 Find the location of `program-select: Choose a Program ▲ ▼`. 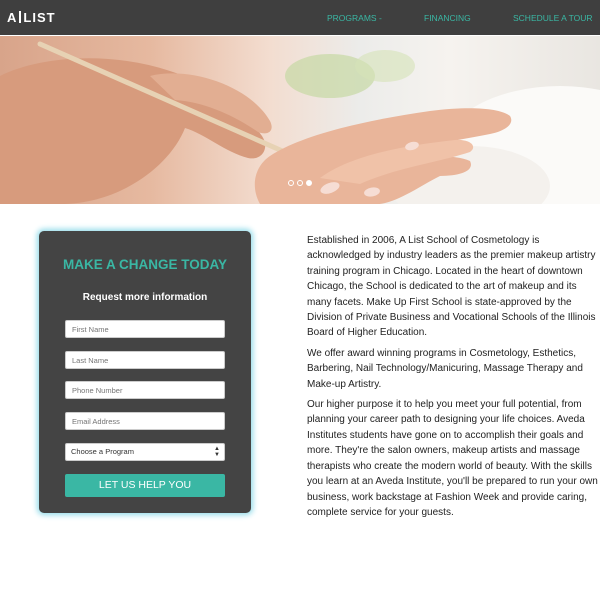

program-select: Choose a Program ▲ ▼ is located at coordinates (145, 452).